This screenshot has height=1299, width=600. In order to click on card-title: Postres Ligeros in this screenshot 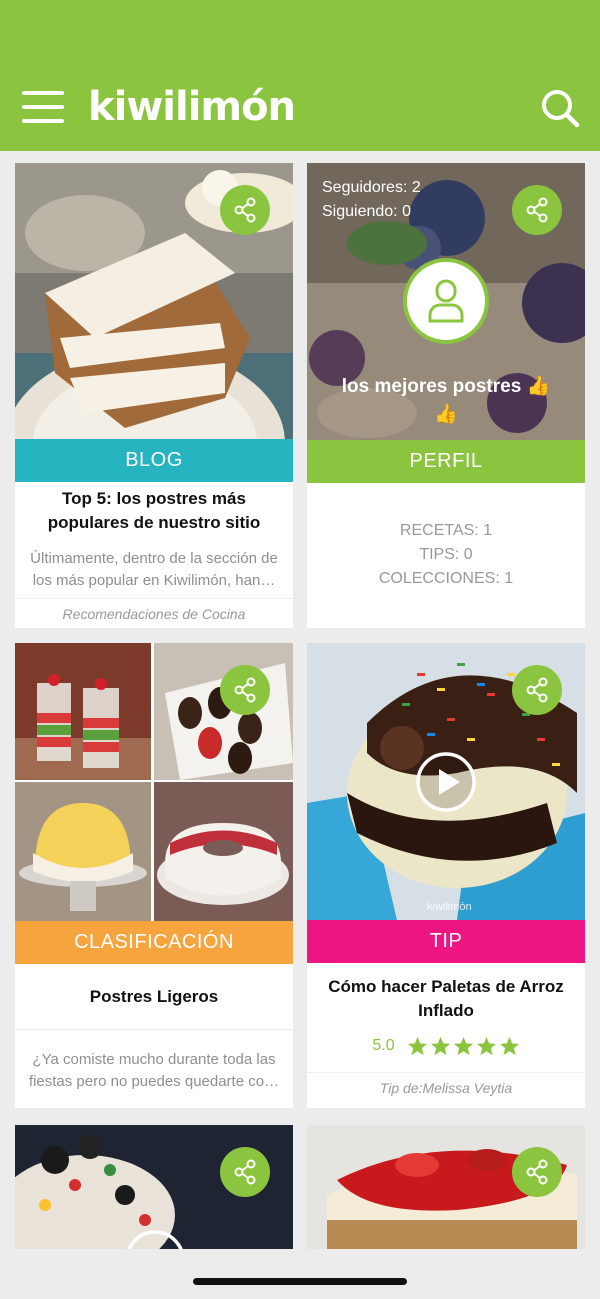, I will do `click(154, 997)`.